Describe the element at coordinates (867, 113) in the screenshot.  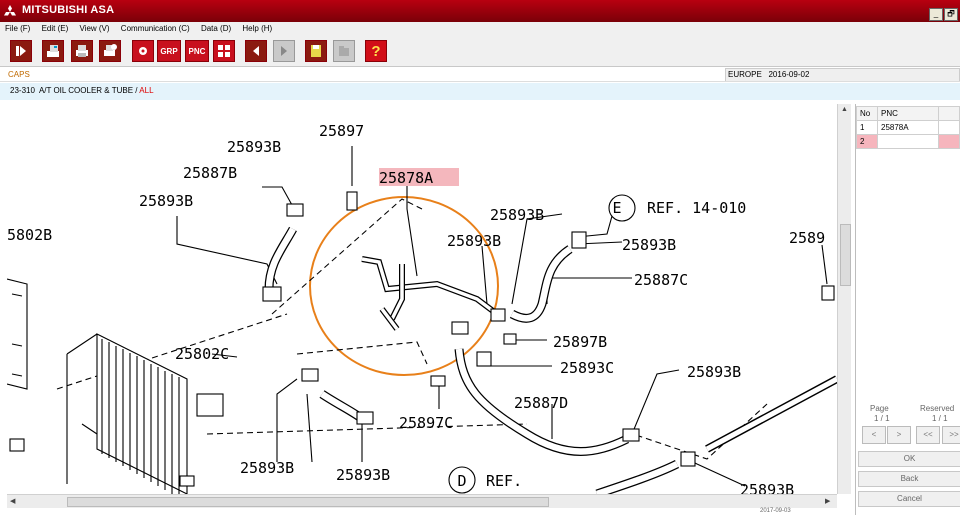
I see `column-header-no: No` at that location.